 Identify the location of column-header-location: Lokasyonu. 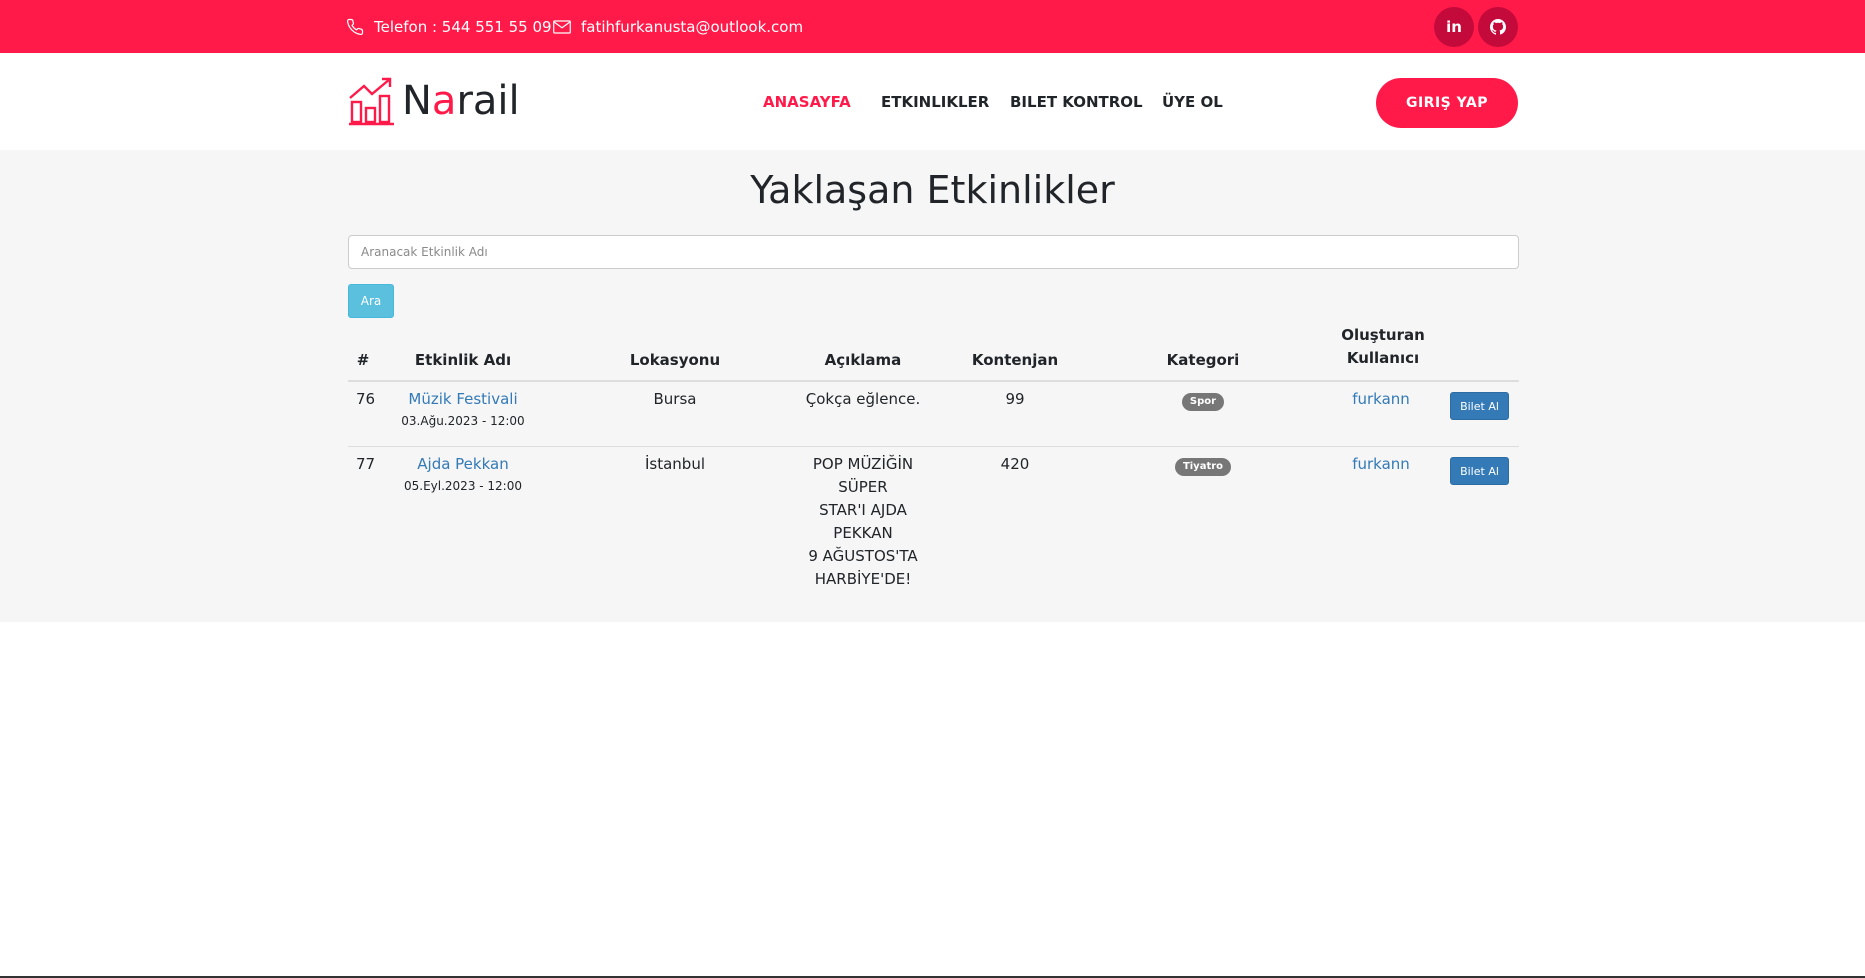
(675, 360).